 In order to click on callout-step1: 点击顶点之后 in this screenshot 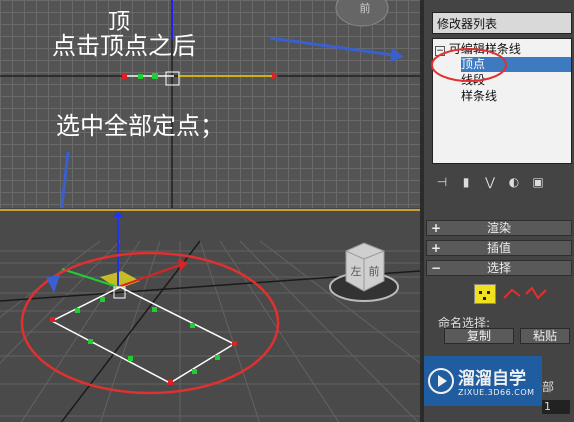, I will do `click(124, 46)`.